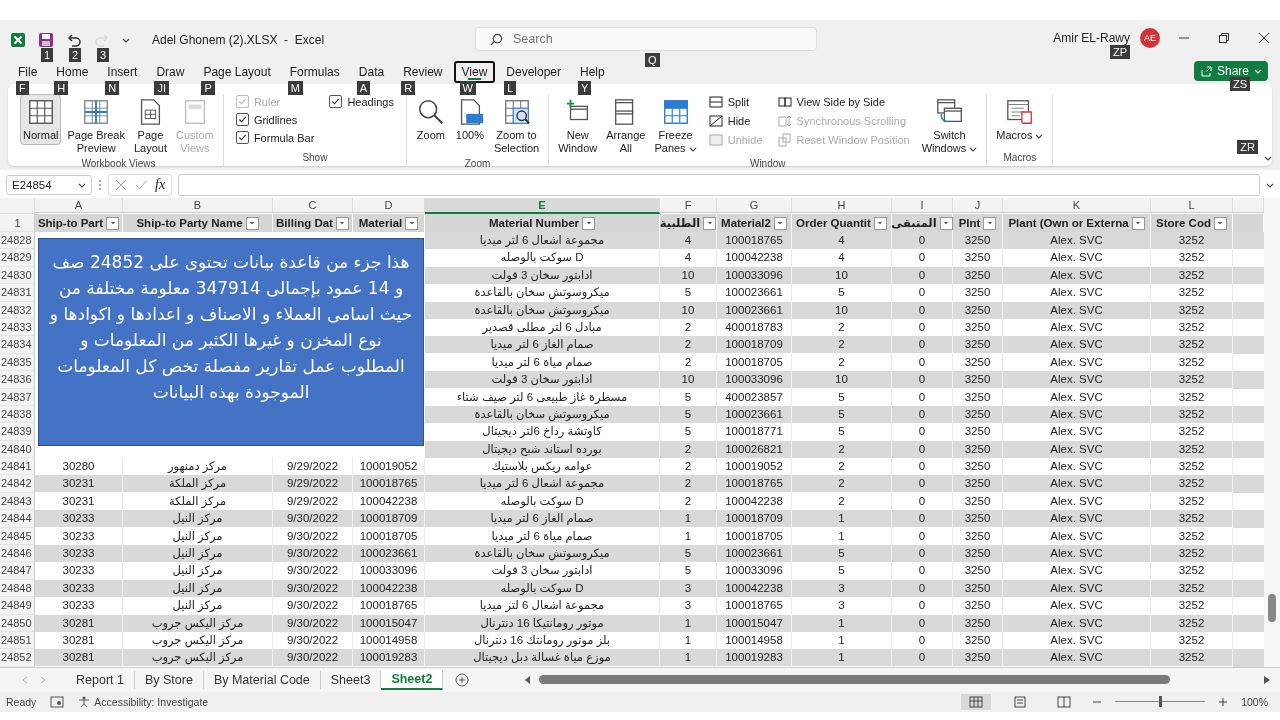 This screenshot has height=720, width=1280. I want to click on ribbon-button: Freeze Panes, so click(675, 126).